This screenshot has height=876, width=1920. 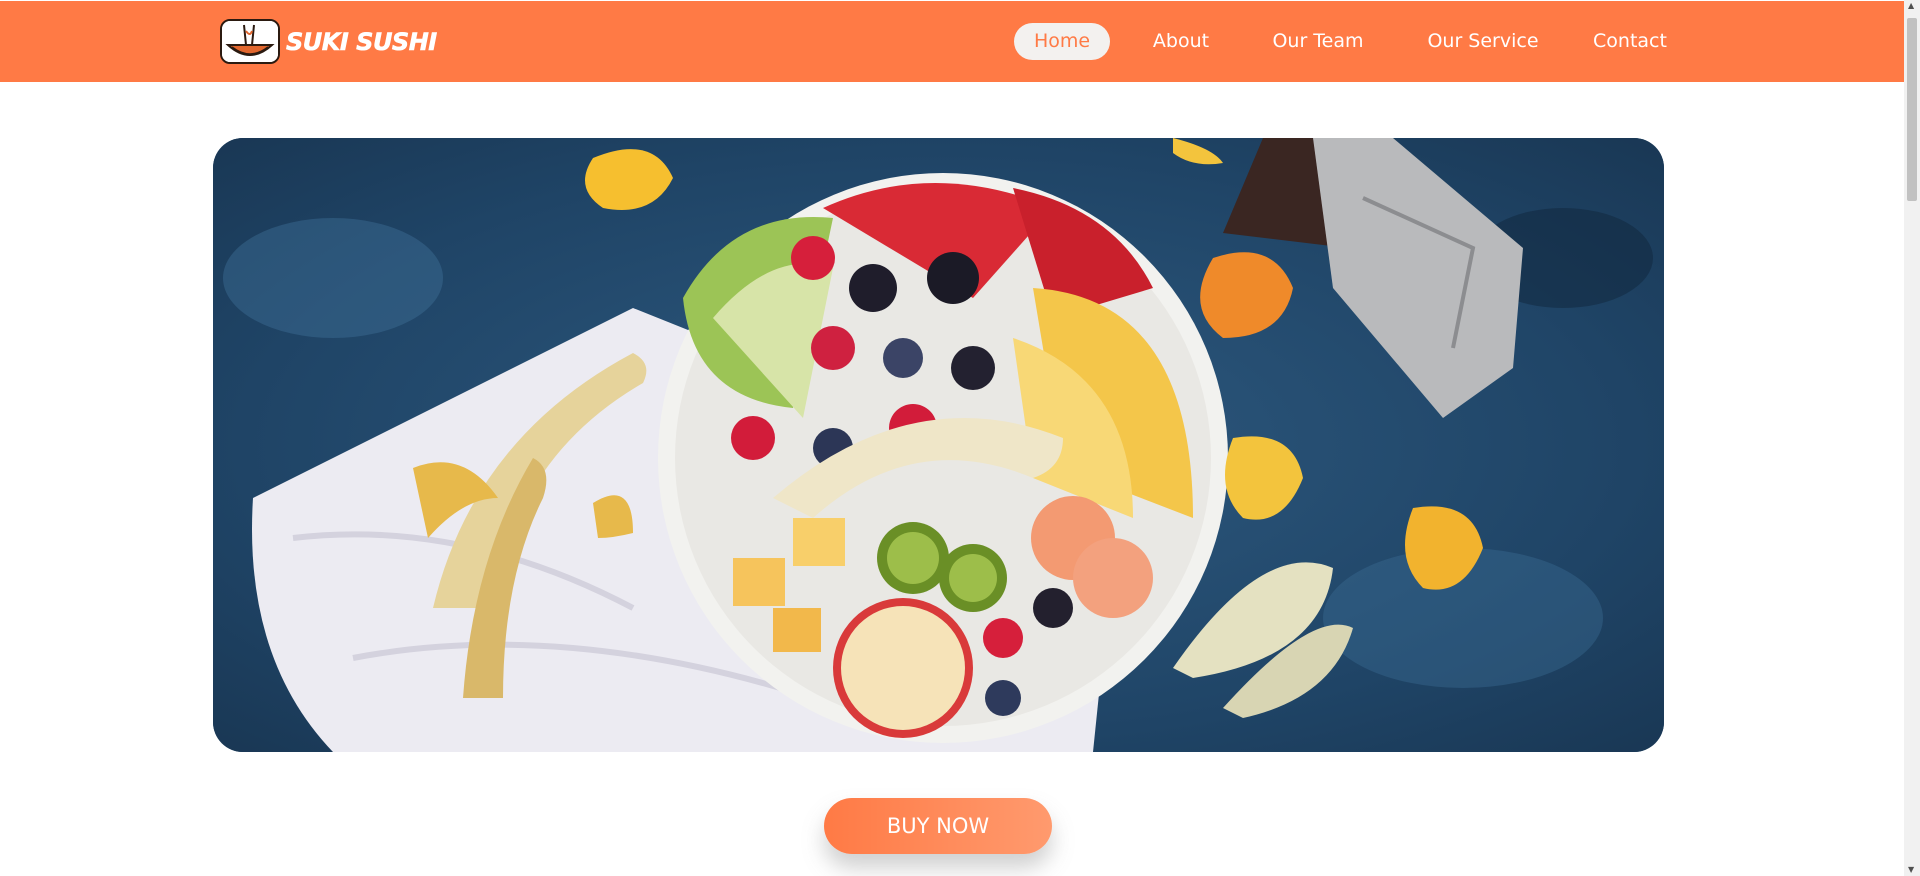 What do you see at coordinates (1318, 41) in the screenshot?
I see `nav-our-team: Our Team` at bounding box center [1318, 41].